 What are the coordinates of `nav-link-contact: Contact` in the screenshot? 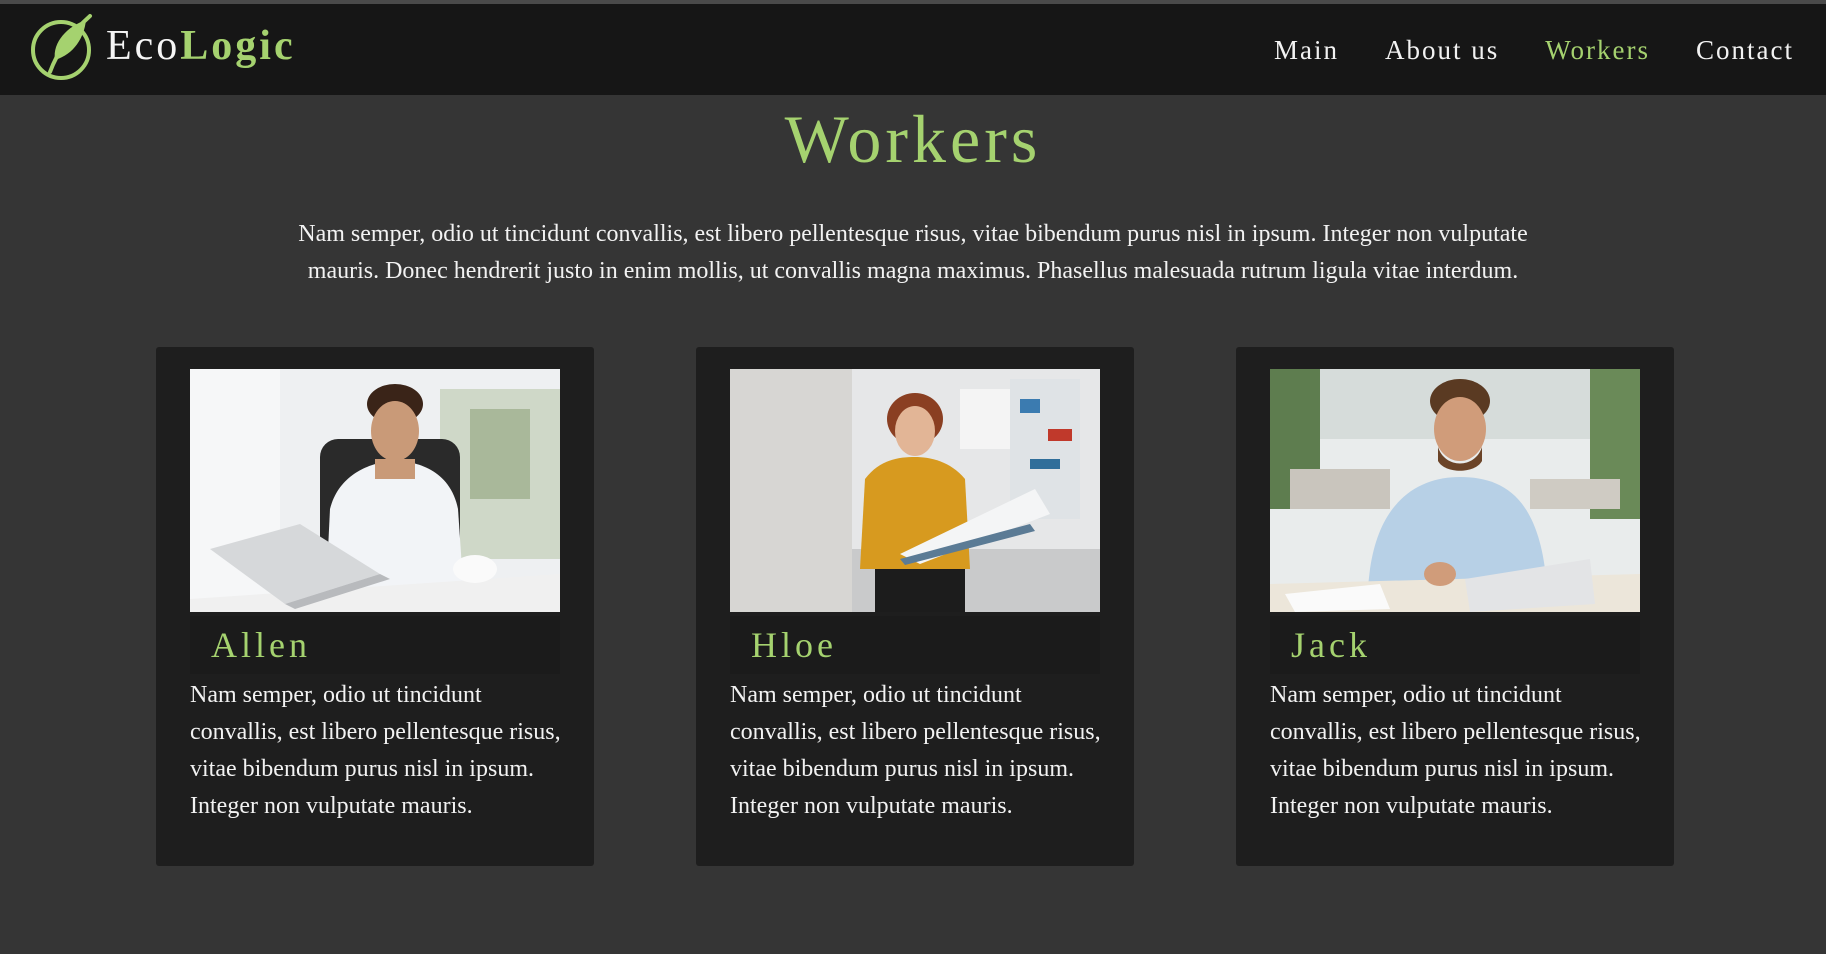 It's located at (1745, 50).